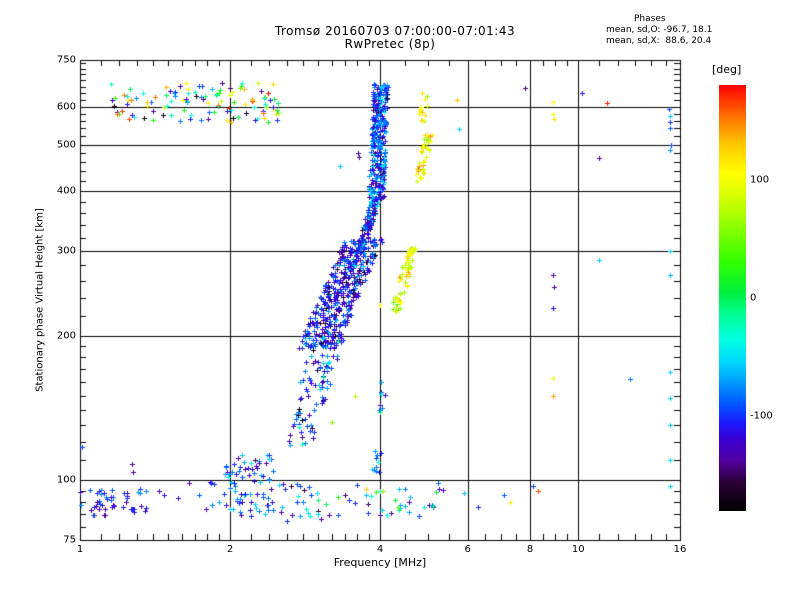 Image resolution: width=800 pixels, height=600 pixels. Describe the element at coordinates (530, 549) in the screenshot. I see `x-tick-label: 8` at that location.